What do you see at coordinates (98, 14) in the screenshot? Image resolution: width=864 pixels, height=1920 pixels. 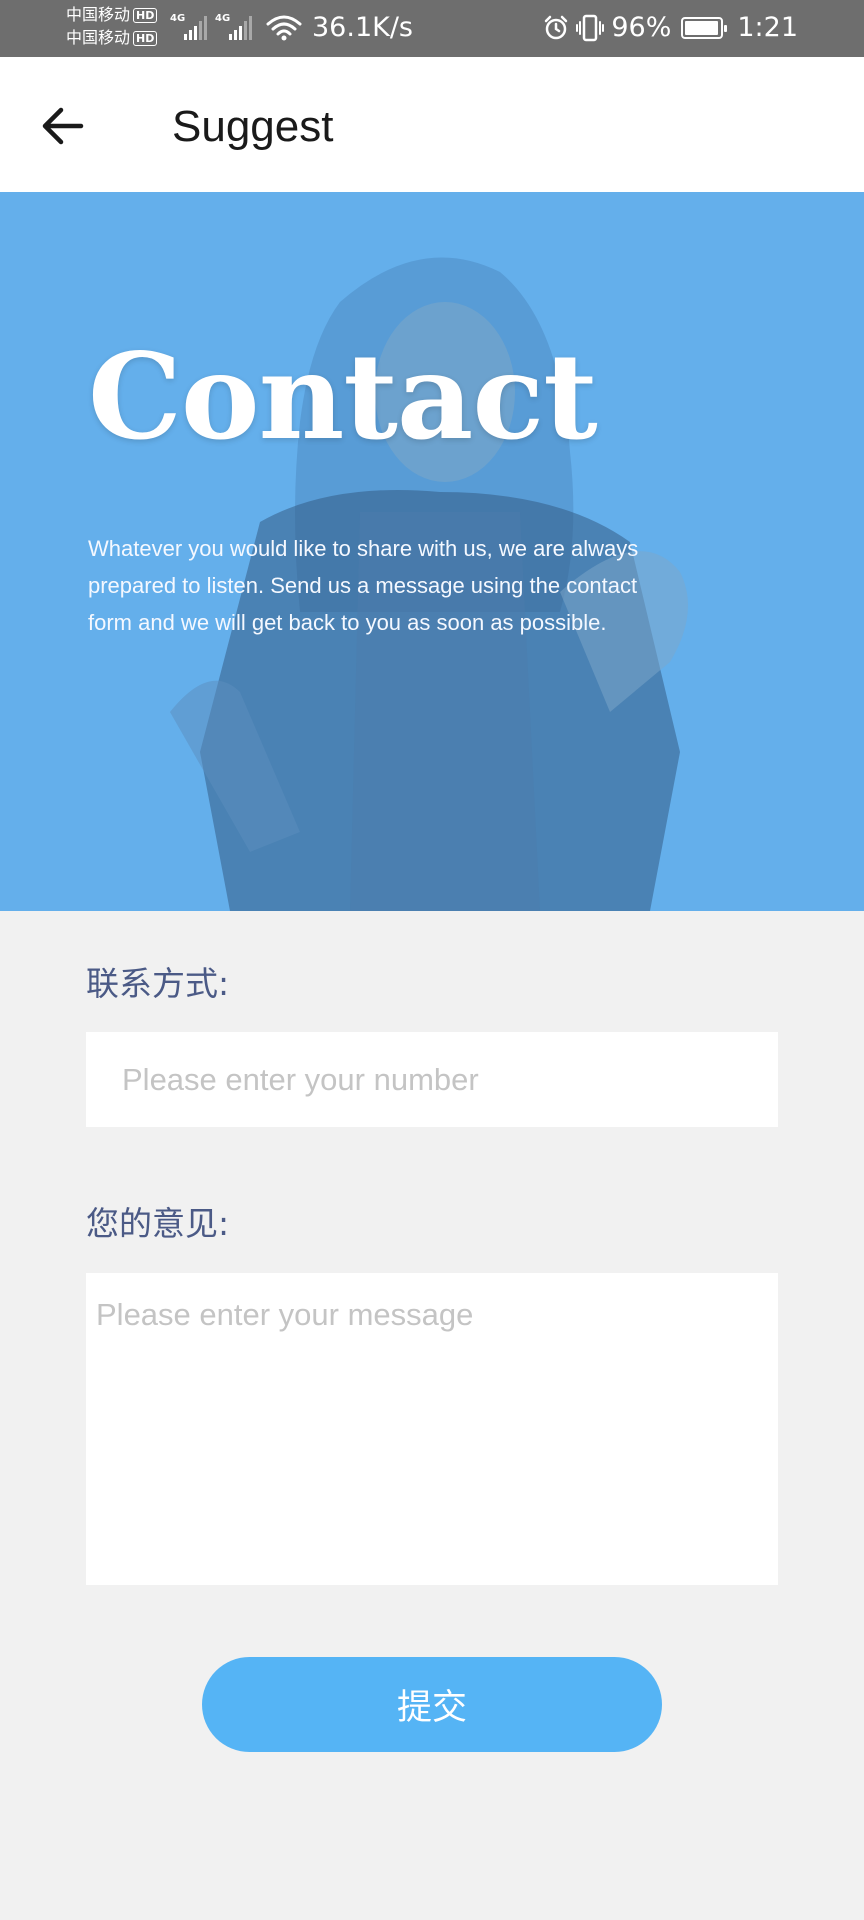 I see `carrier-name-1: 中国移动` at bounding box center [98, 14].